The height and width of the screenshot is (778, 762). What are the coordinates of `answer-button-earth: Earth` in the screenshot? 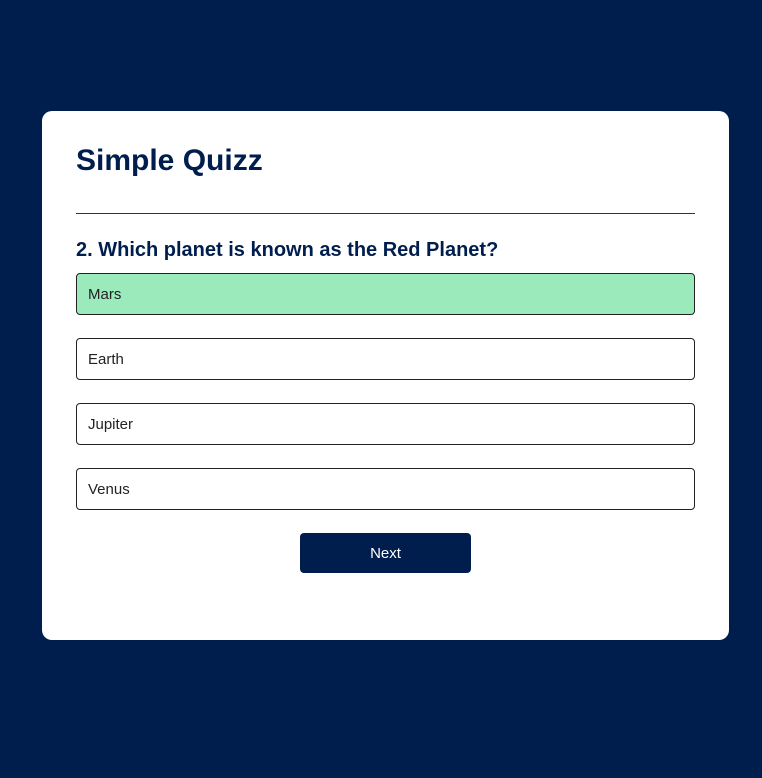 It's located at (385, 359).